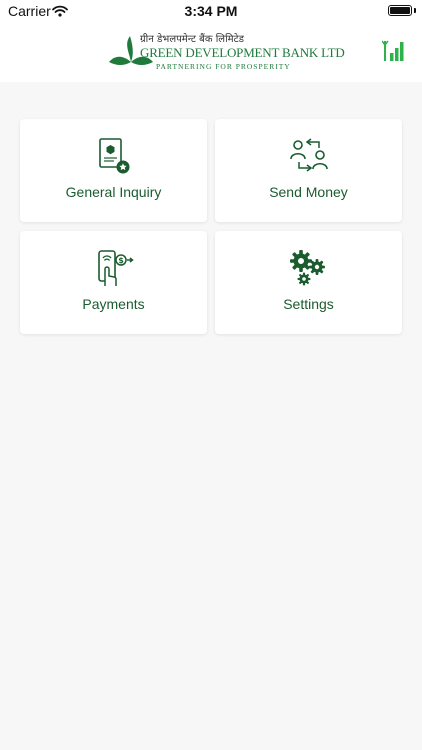  What do you see at coordinates (113, 156) in the screenshot?
I see `inquiry-document-icon` at bounding box center [113, 156].